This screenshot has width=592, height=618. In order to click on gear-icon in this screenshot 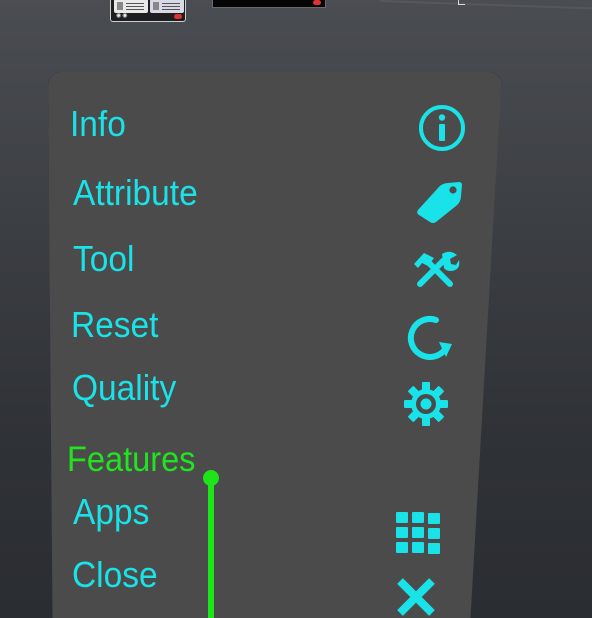, I will do `click(426, 404)`.